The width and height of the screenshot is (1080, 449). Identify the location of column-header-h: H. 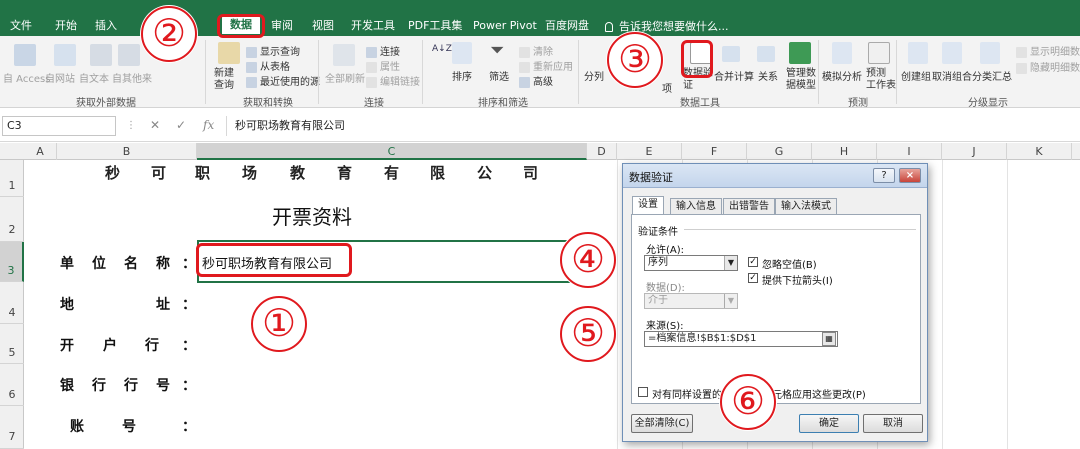
(844, 151).